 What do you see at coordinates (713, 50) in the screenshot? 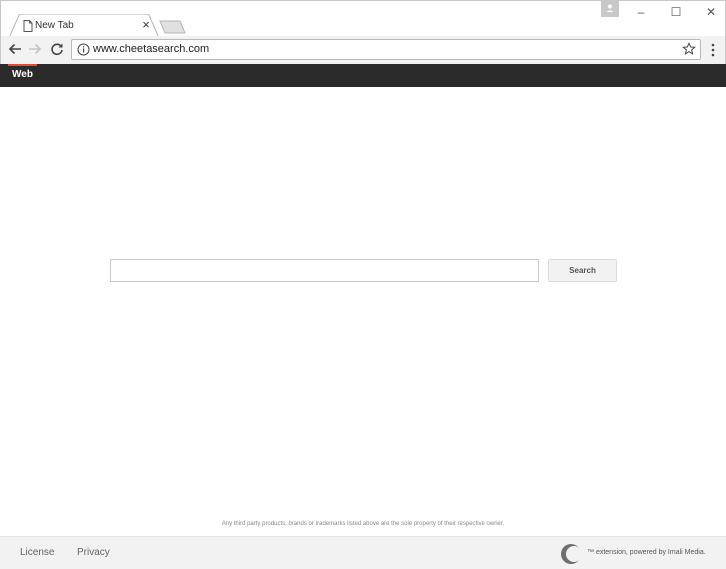
I see `browser-menu-icon` at bounding box center [713, 50].